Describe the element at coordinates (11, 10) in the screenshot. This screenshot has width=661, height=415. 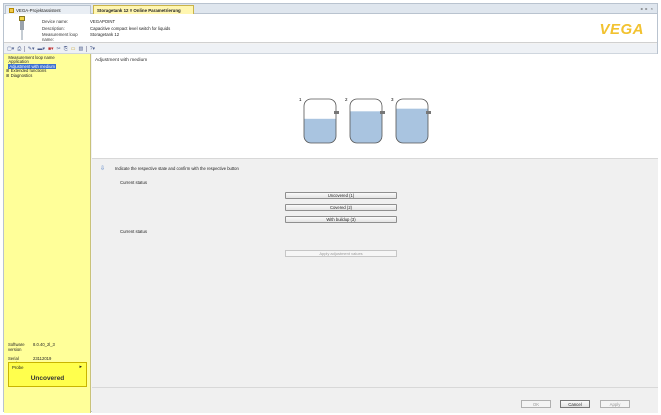
I see `folder-icon` at that location.